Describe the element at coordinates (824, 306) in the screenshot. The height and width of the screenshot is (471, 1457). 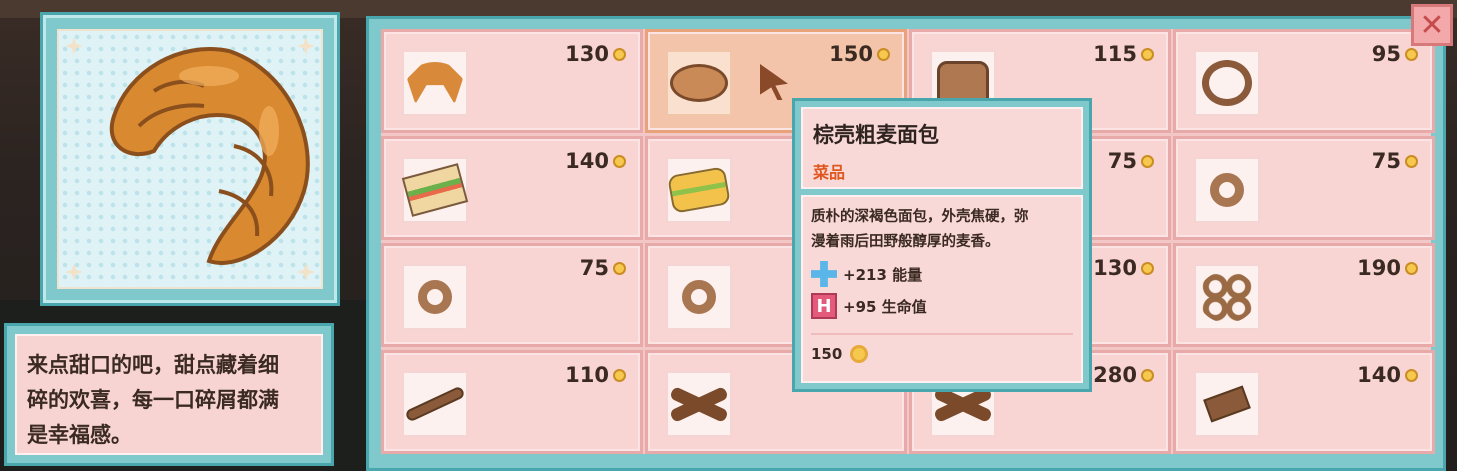
I see `health-icon` at that location.